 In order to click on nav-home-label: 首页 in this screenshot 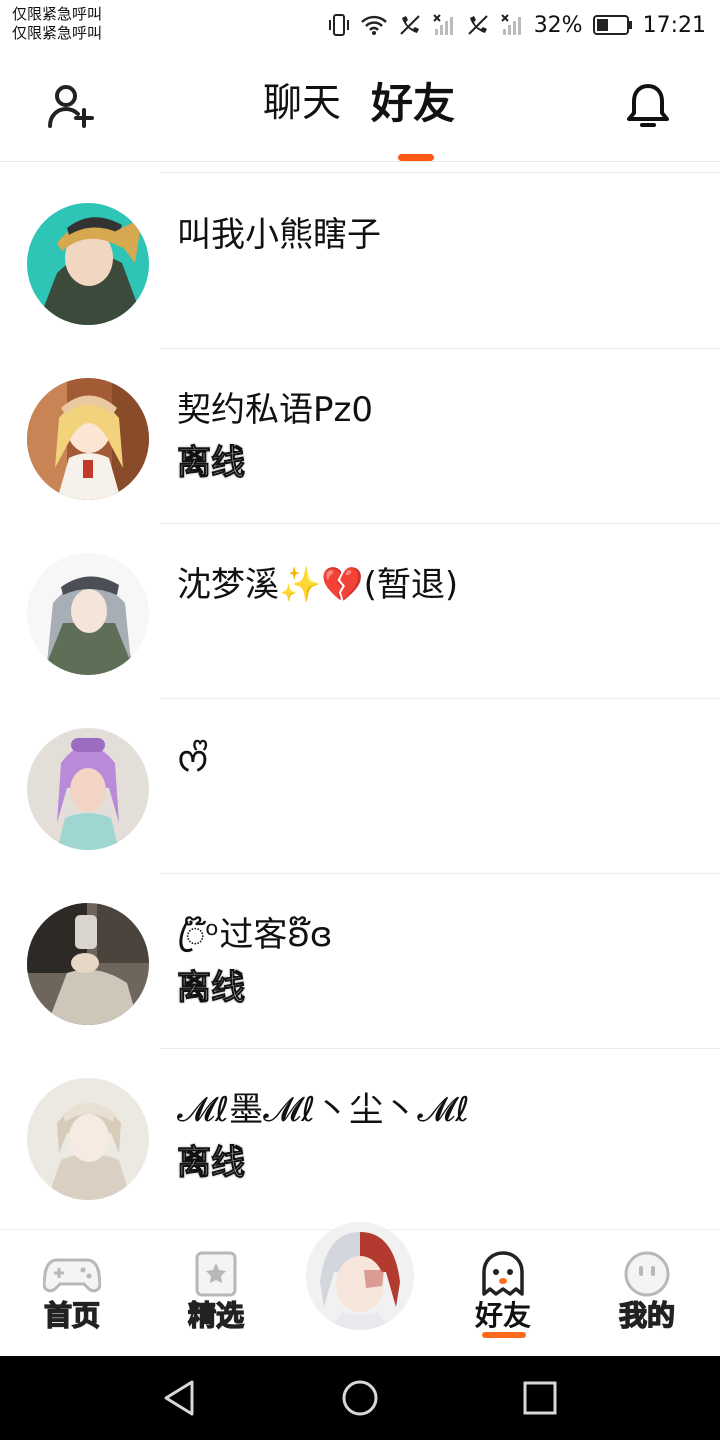, I will do `click(71, 1315)`.